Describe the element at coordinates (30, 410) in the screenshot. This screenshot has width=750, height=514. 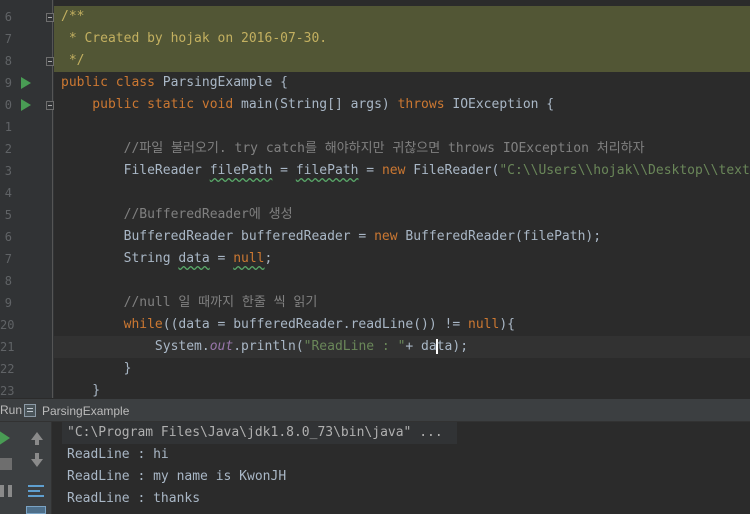
I see `run-config-icon` at that location.